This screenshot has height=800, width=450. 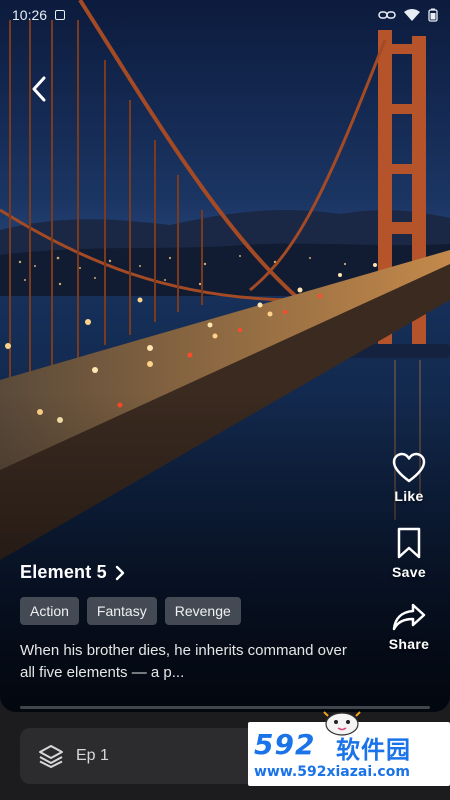 I want to click on chevron-left-icon, so click(x=39, y=89).